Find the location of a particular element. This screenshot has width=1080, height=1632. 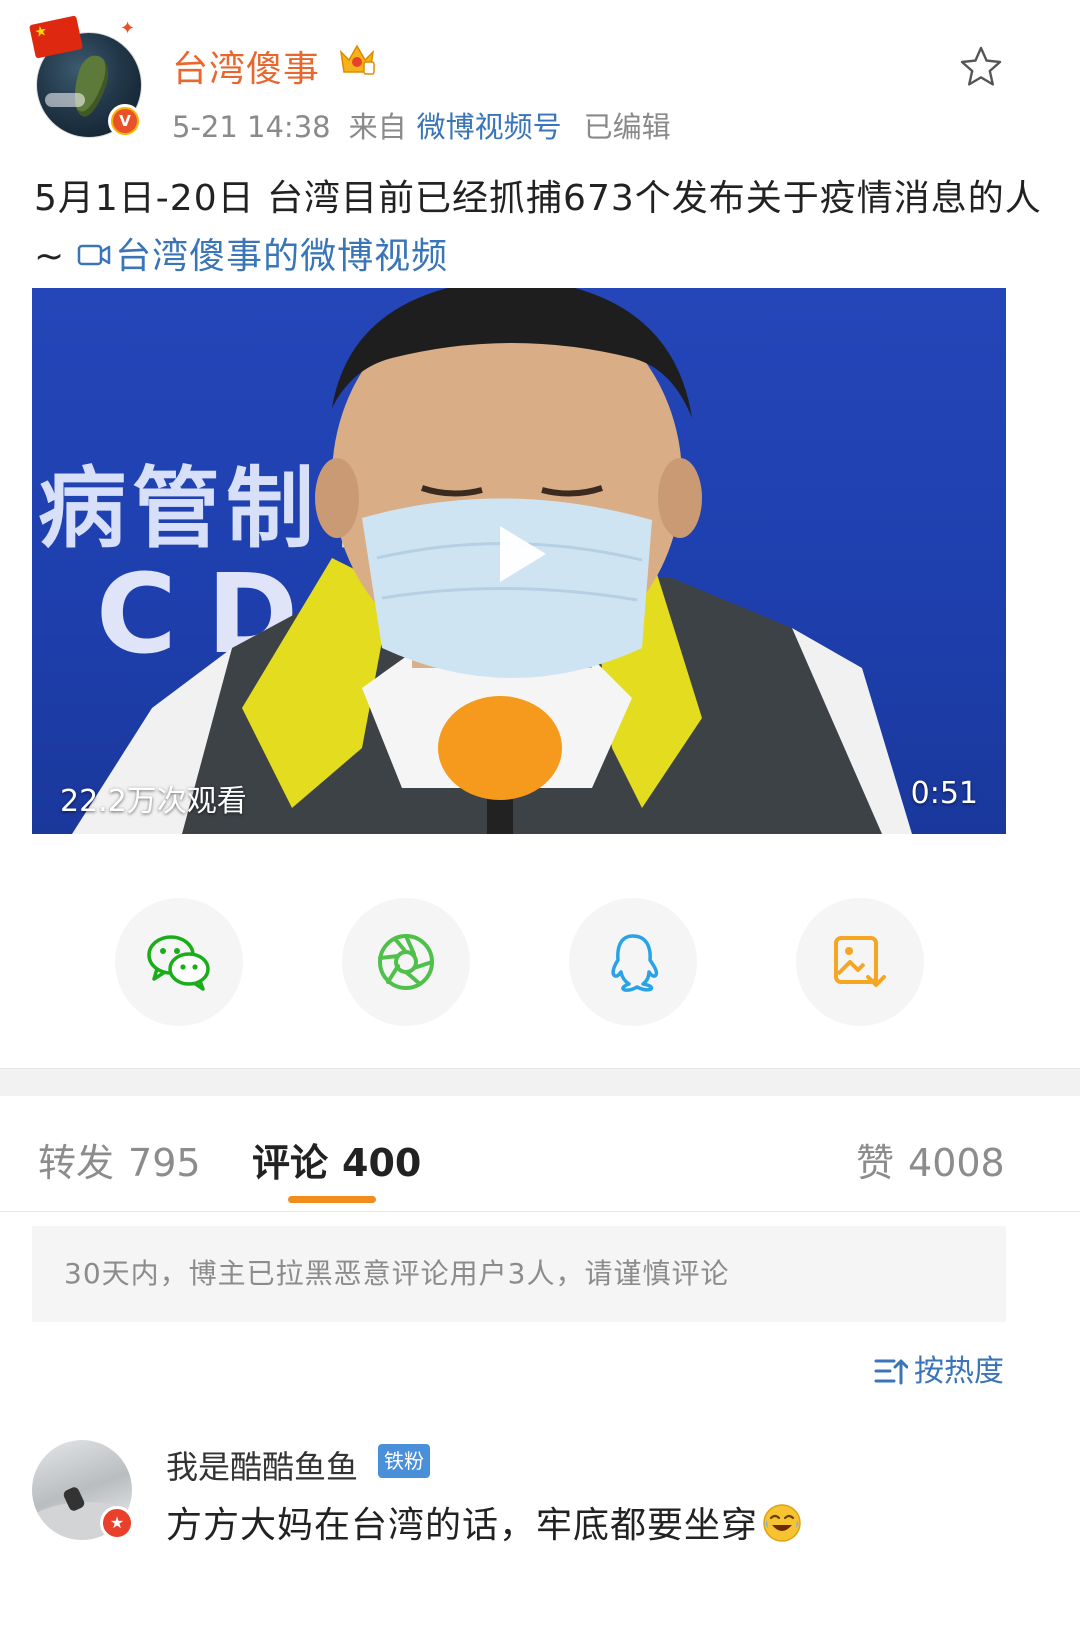

video-view-count: 22.2万次观看 is located at coordinates (153, 801).